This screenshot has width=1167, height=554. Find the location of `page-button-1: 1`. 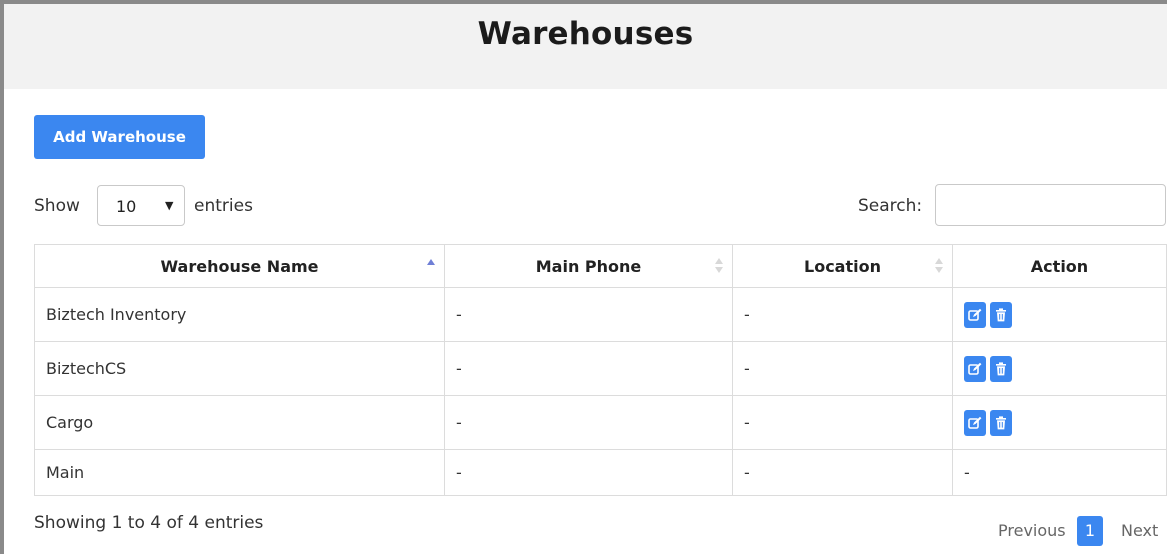

page-button-1: 1 is located at coordinates (1090, 531).